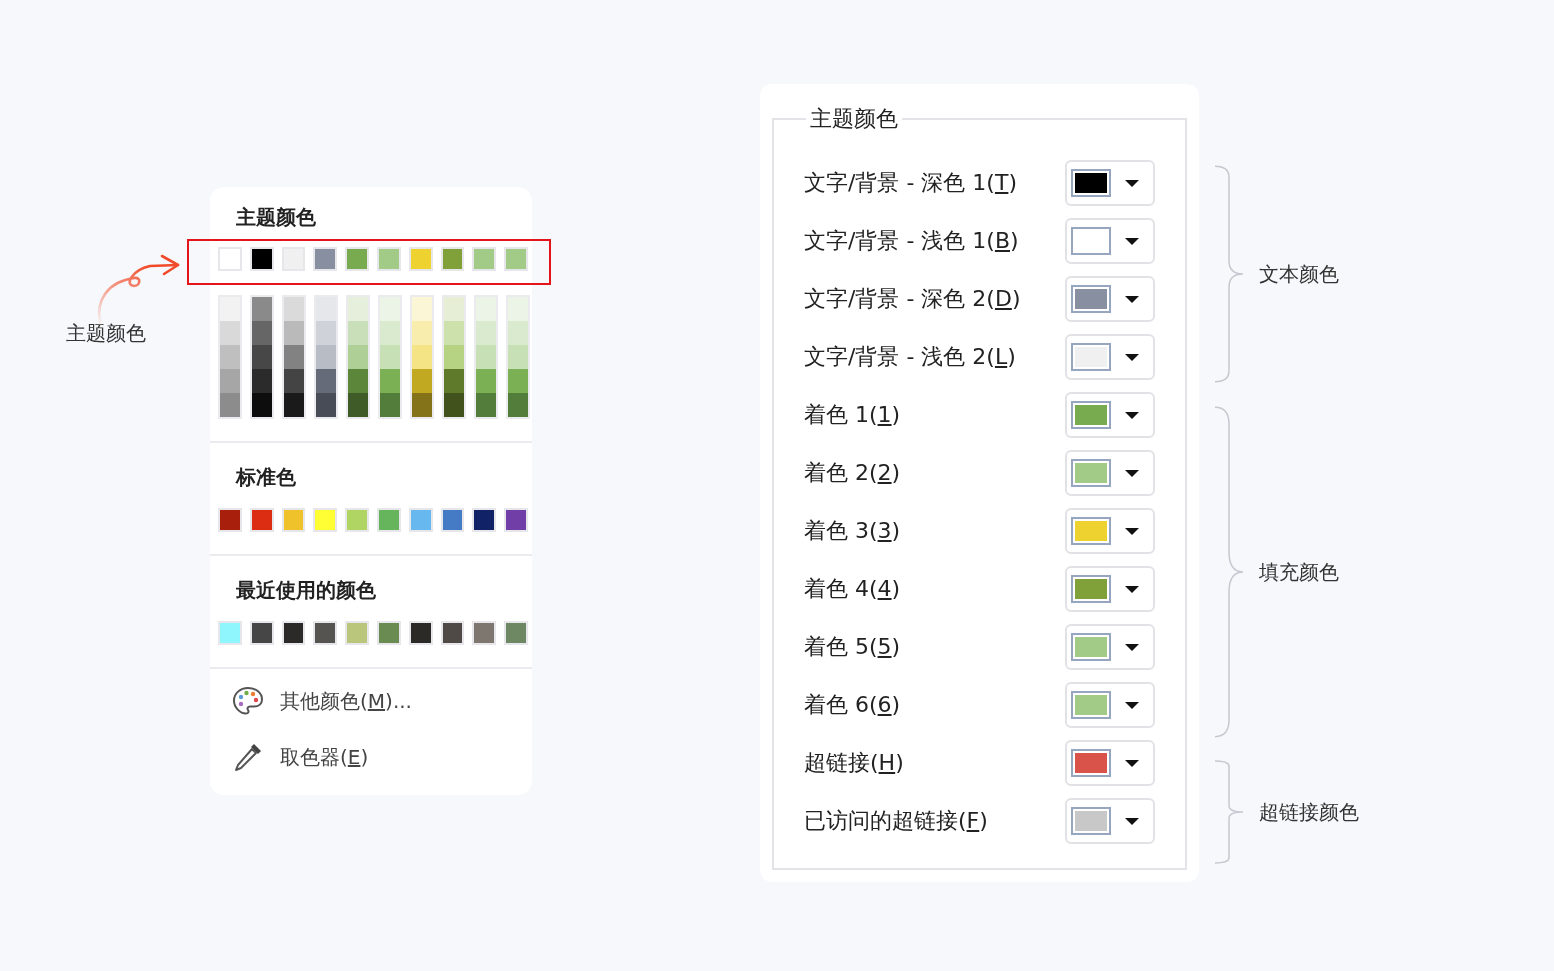 The width and height of the screenshot is (1554, 971). I want to click on color-label: 文字/背景 - 浅色 1(B), so click(911, 241).